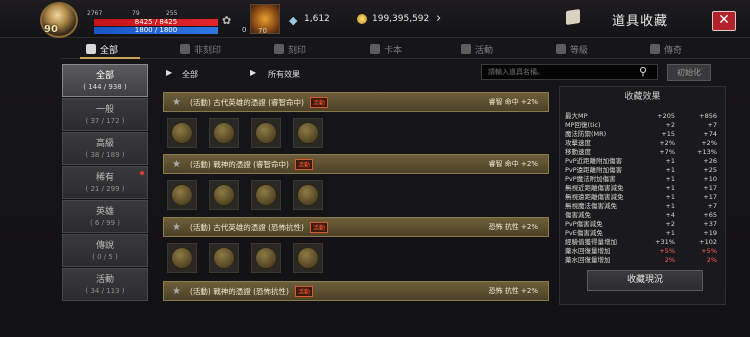 The image size is (750, 337). What do you see at coordinates (645, 197) in the screenshot?
I see `effect-row: 無視遠距離傷害減免 +1 +17` at bounding box center [645, 197].